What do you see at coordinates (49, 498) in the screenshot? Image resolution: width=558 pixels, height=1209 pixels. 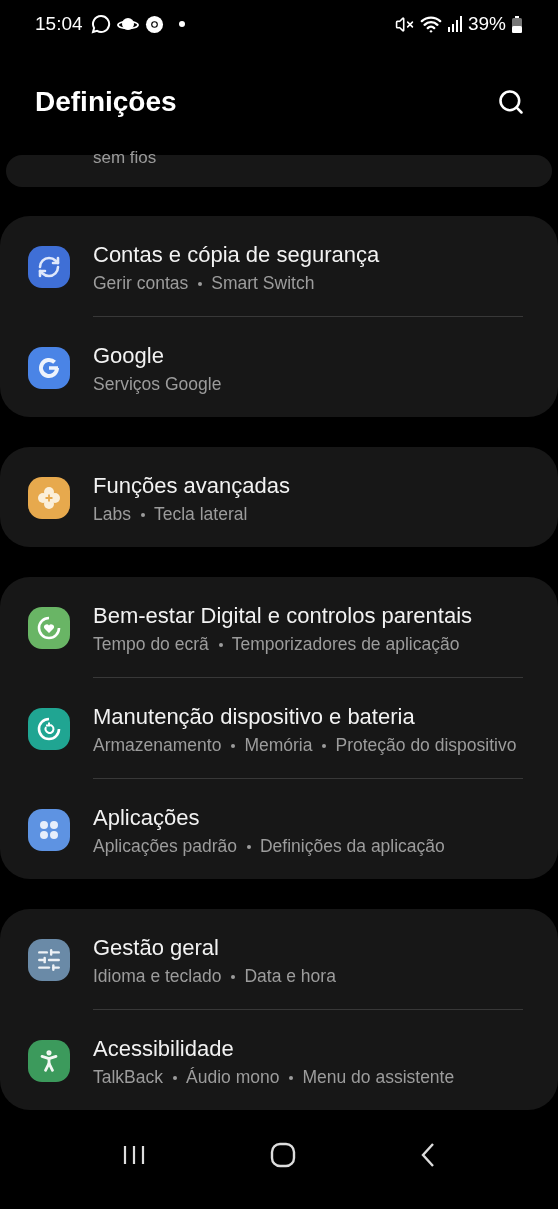 I see `flower-icon` at bounding box center [49, 498].